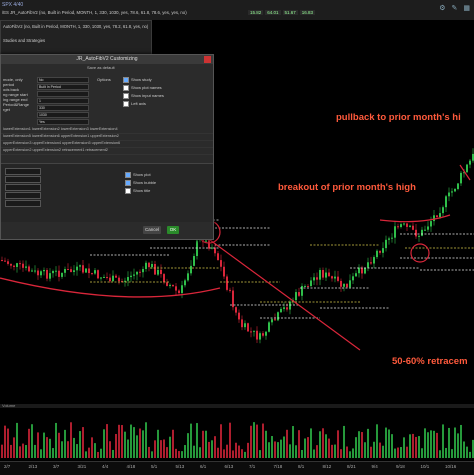 The width and height of the screenshot is (474, 475). I want to click on input-field: No, so click(63, 80).